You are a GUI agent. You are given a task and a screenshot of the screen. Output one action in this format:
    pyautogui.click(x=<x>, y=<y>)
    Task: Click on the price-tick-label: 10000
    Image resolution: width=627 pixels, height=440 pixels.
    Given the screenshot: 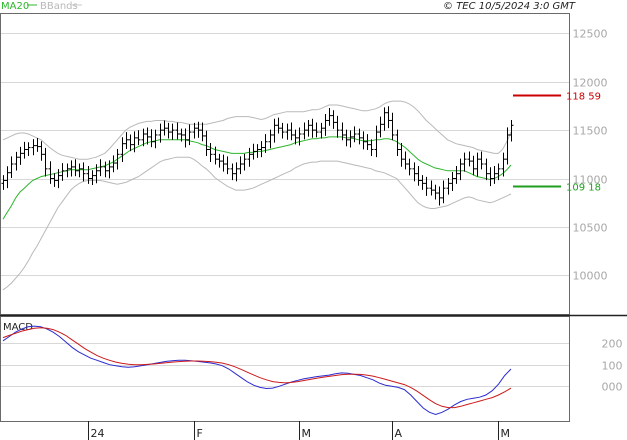 What is the action you would take?
    pyautogui.click(x=590, y=276)
    